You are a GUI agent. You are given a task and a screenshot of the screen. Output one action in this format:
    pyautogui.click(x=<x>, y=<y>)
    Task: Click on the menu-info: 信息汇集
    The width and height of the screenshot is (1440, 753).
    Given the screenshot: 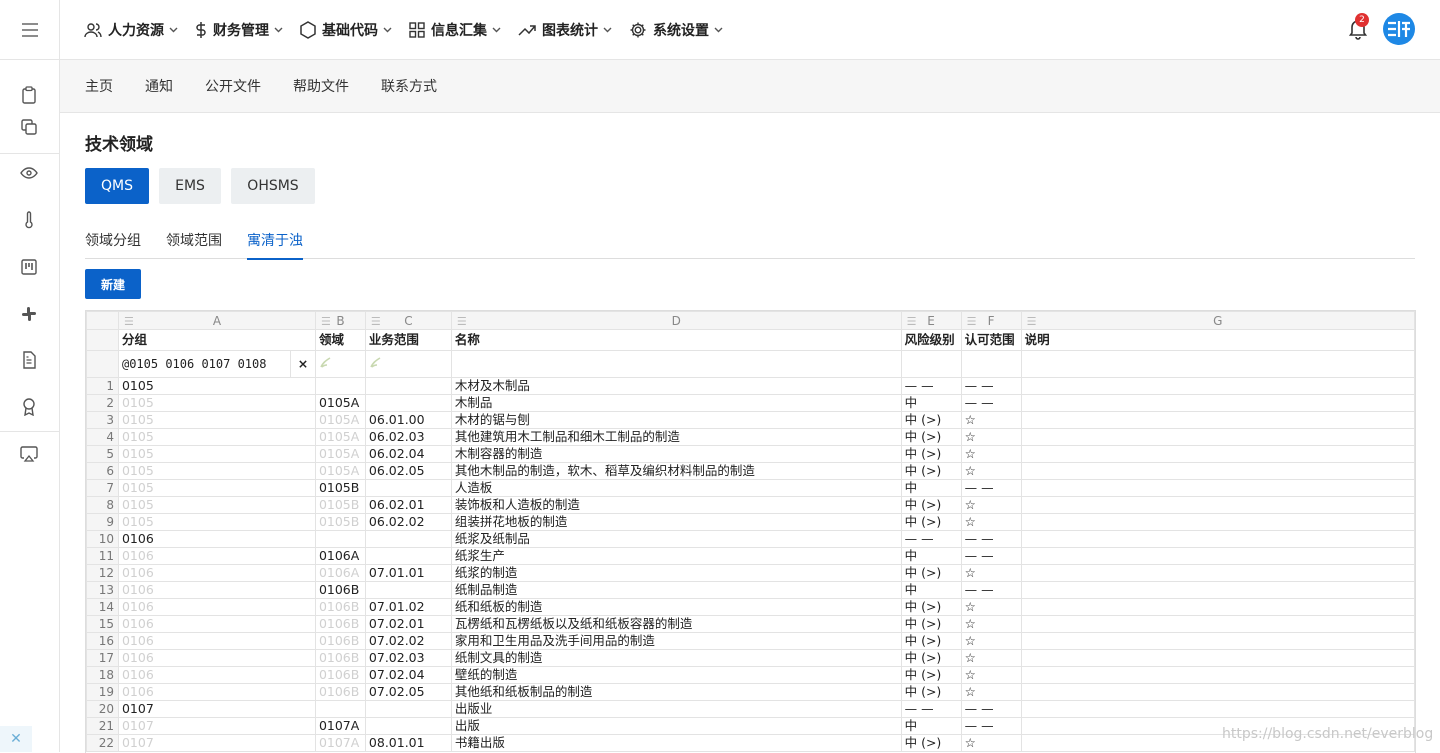 What is the action you would take?
    pyautogui.click(x=455, y=30)
    